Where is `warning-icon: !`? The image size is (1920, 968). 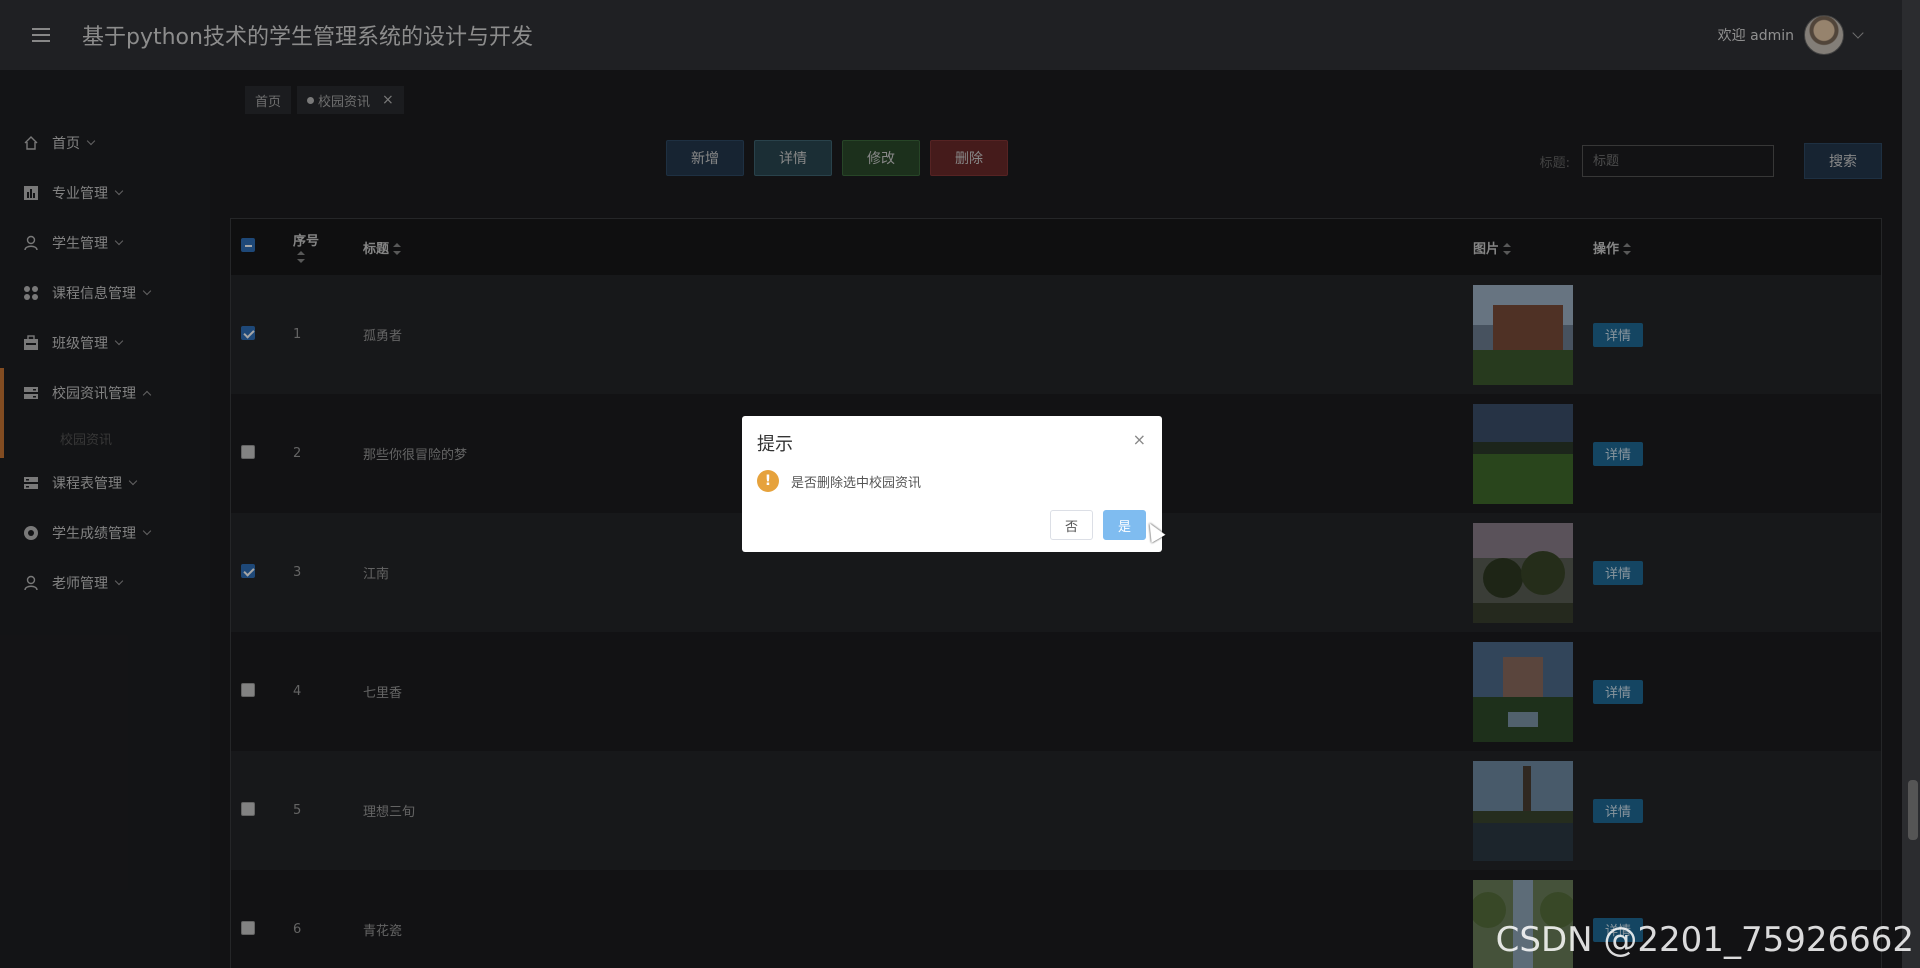 warning-icon: ! is located at coordinates (768, 481).